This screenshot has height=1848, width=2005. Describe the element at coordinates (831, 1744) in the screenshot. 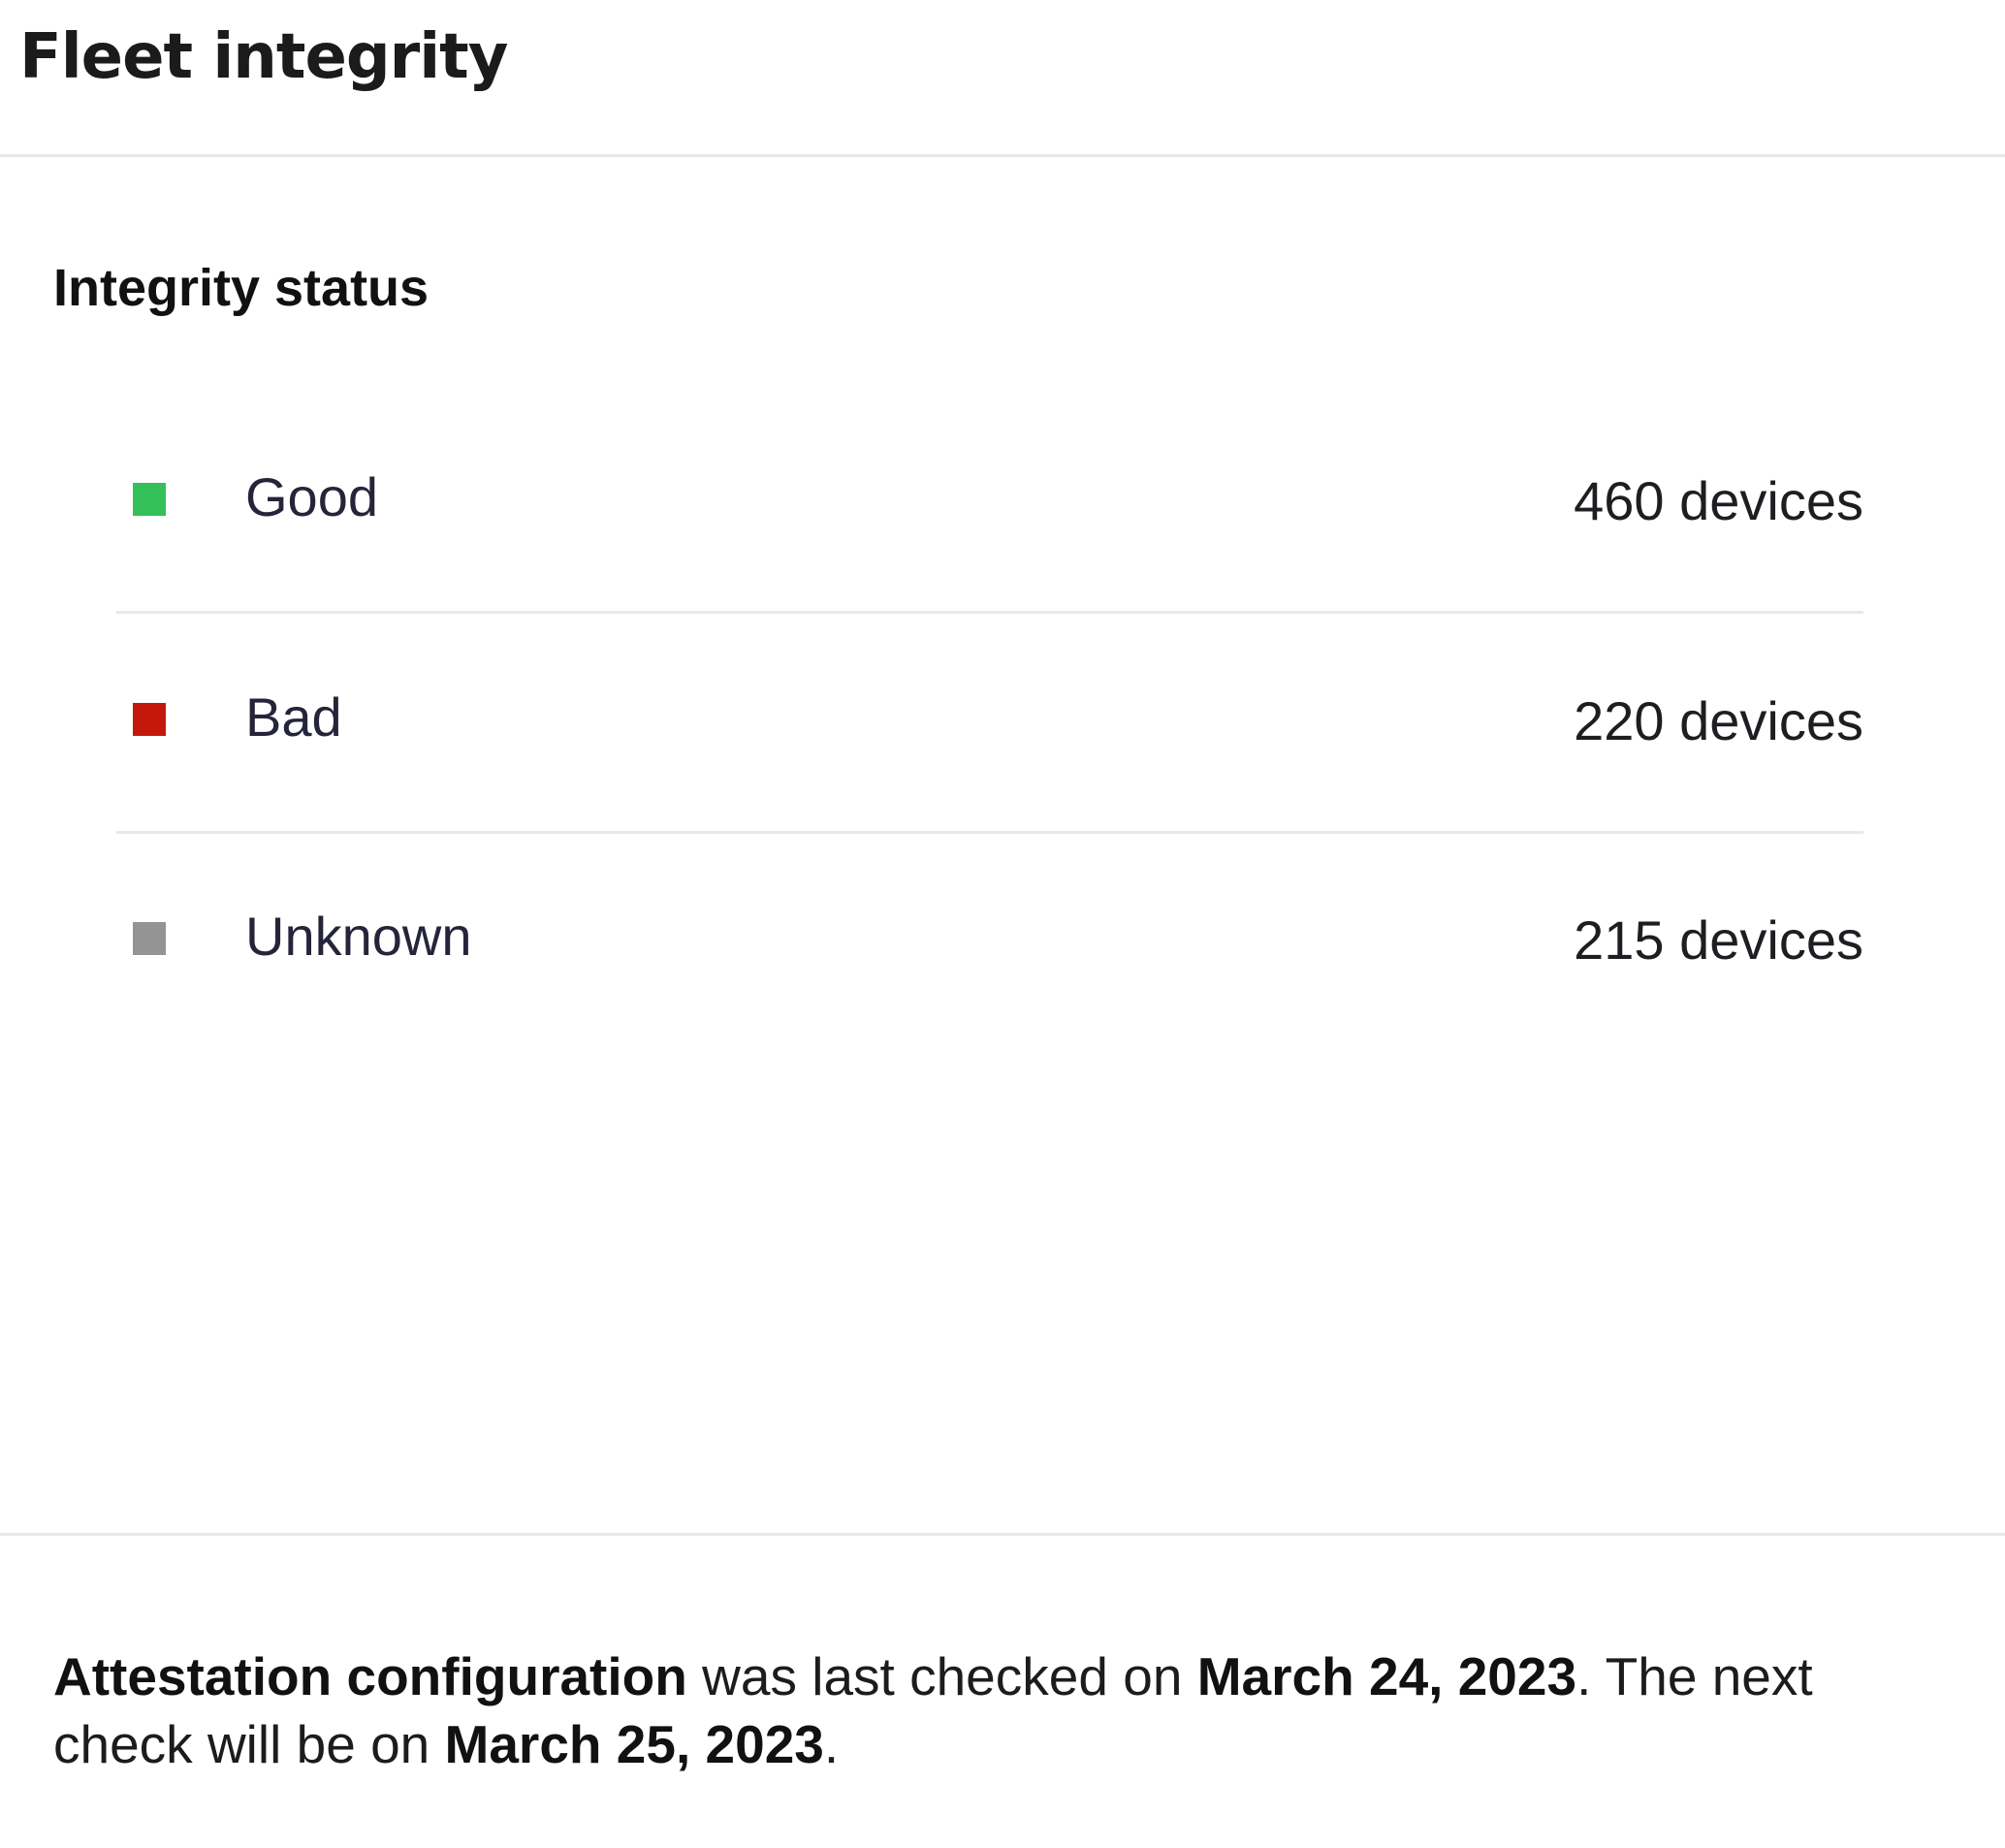

I see `summary-text-3: .` at that location.